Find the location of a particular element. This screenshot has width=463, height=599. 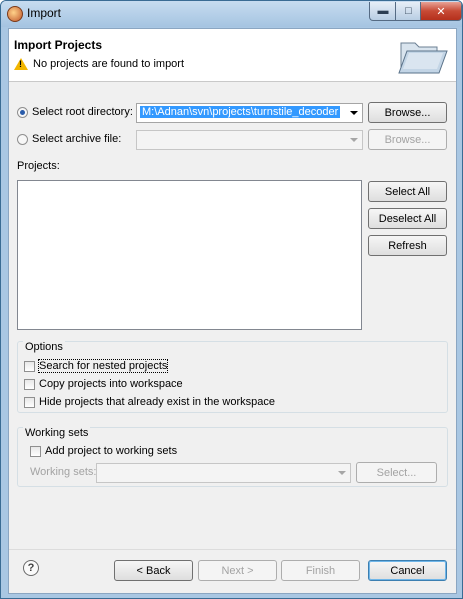

search-nested-checkbox: Search for nested projects is located at coordinates (96, 366).